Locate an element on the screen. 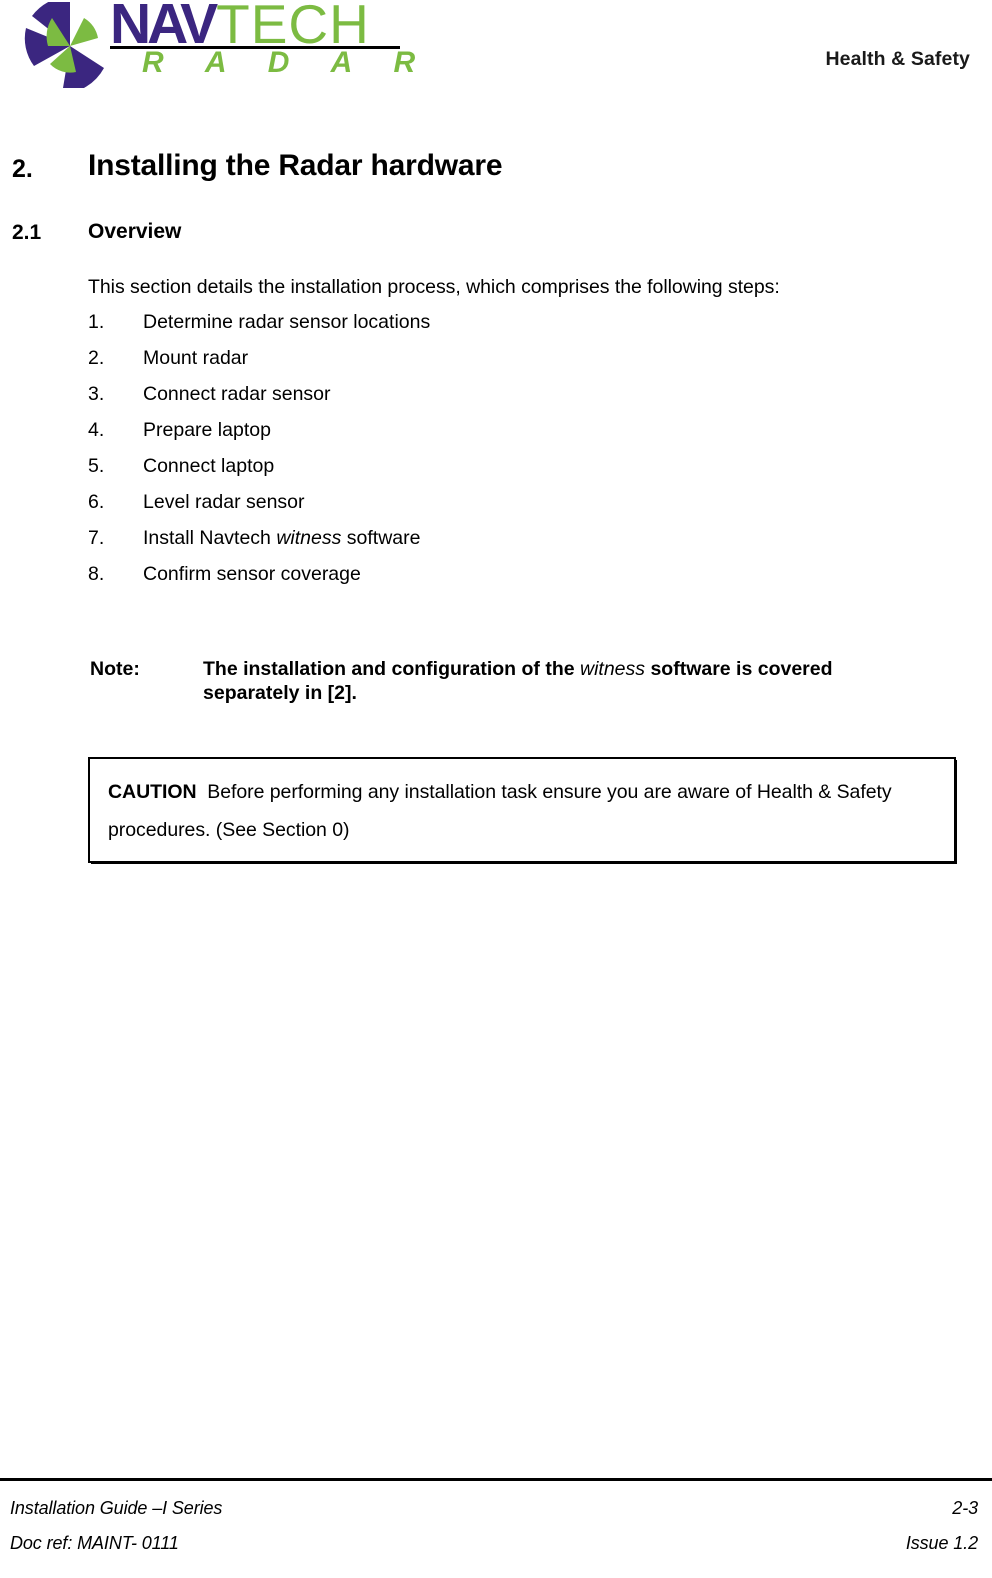  step-label: Prepare laptop is located at coordinates (207, 430).